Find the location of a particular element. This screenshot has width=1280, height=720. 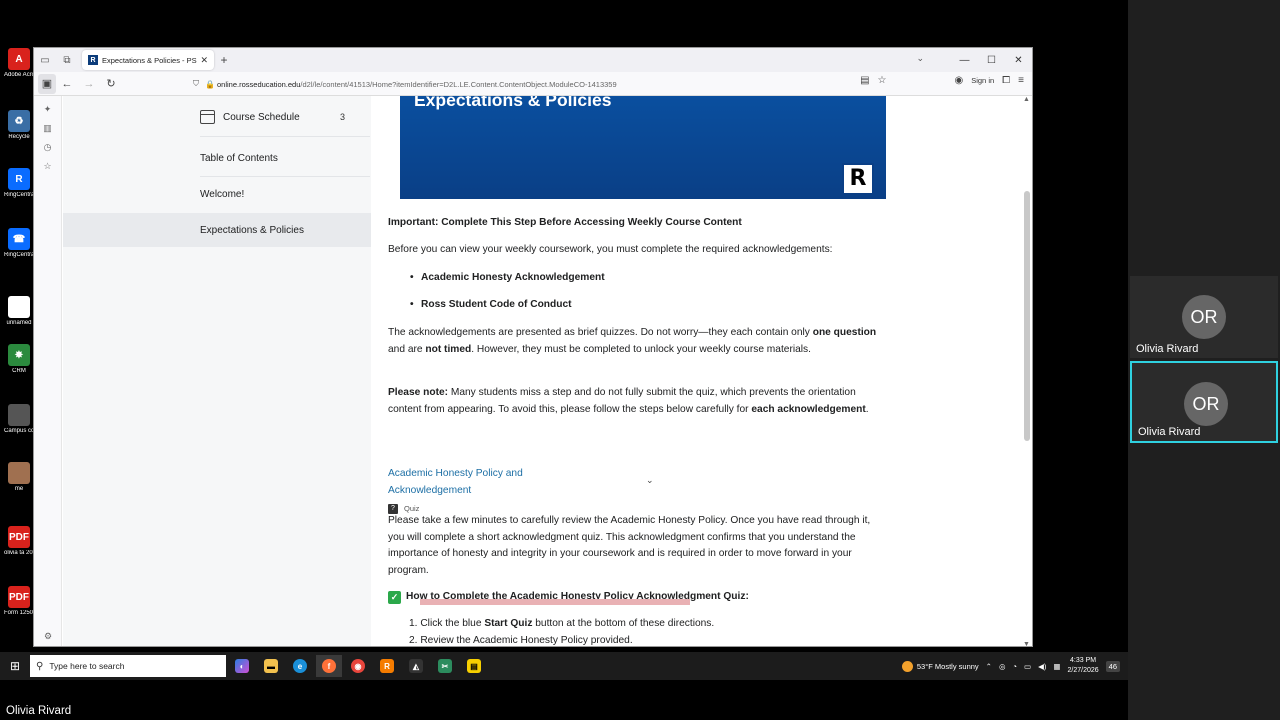

desktop-icon: ✸ CRM is located at coordinates (19, 359).